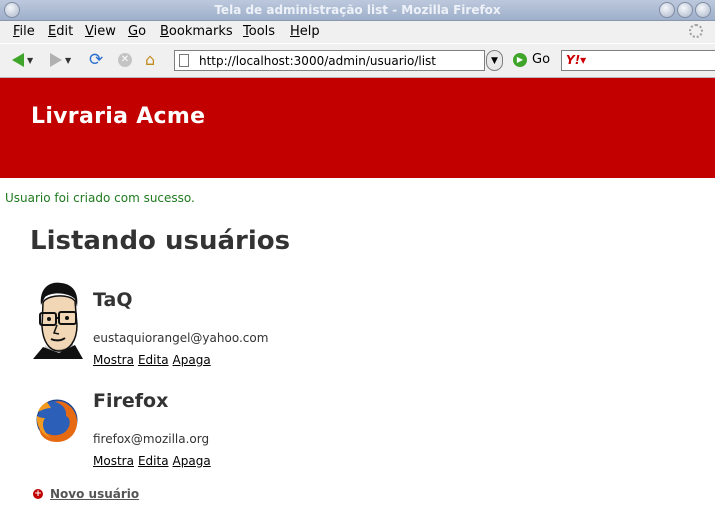 This screenshot has width=715, height=523. Describe the element at coordinates (494, 60) in the screenshot. I see `url-history-dropdown: ▼` at that location.